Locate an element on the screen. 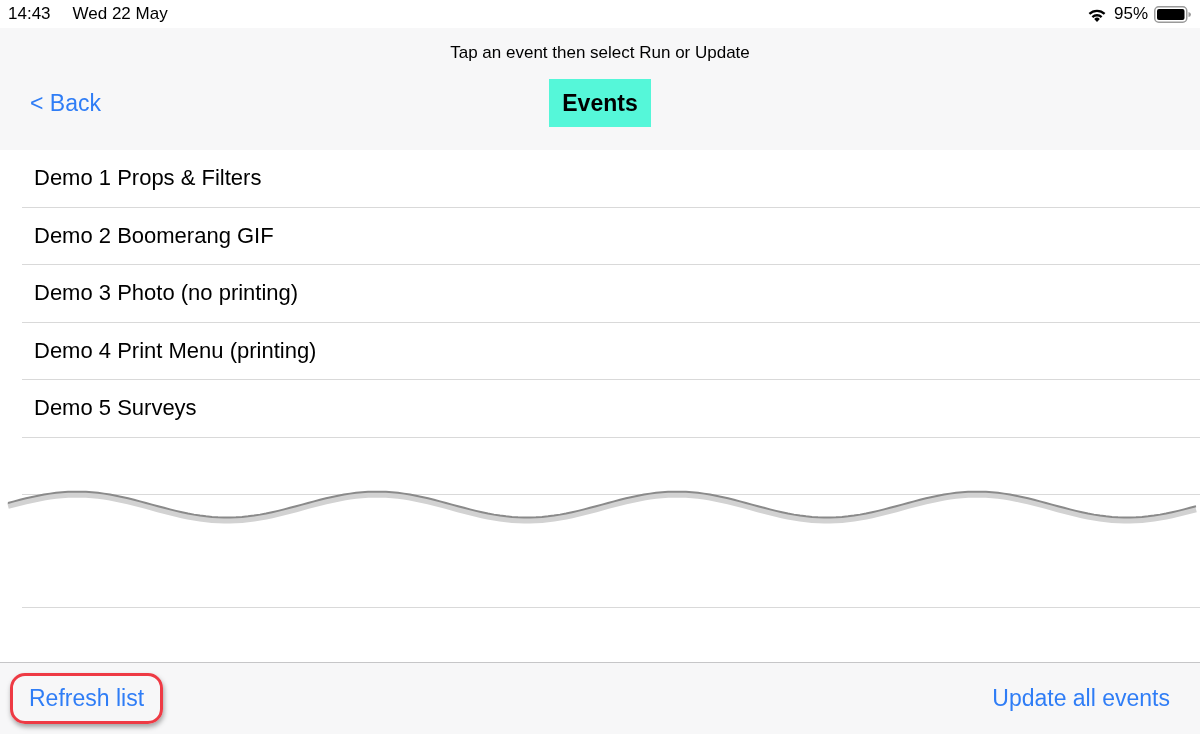 The width and height of the screenshot is (1200, 734). event-row: Demo 4 Print Menu (printing) is located at coordinates (611, 351).